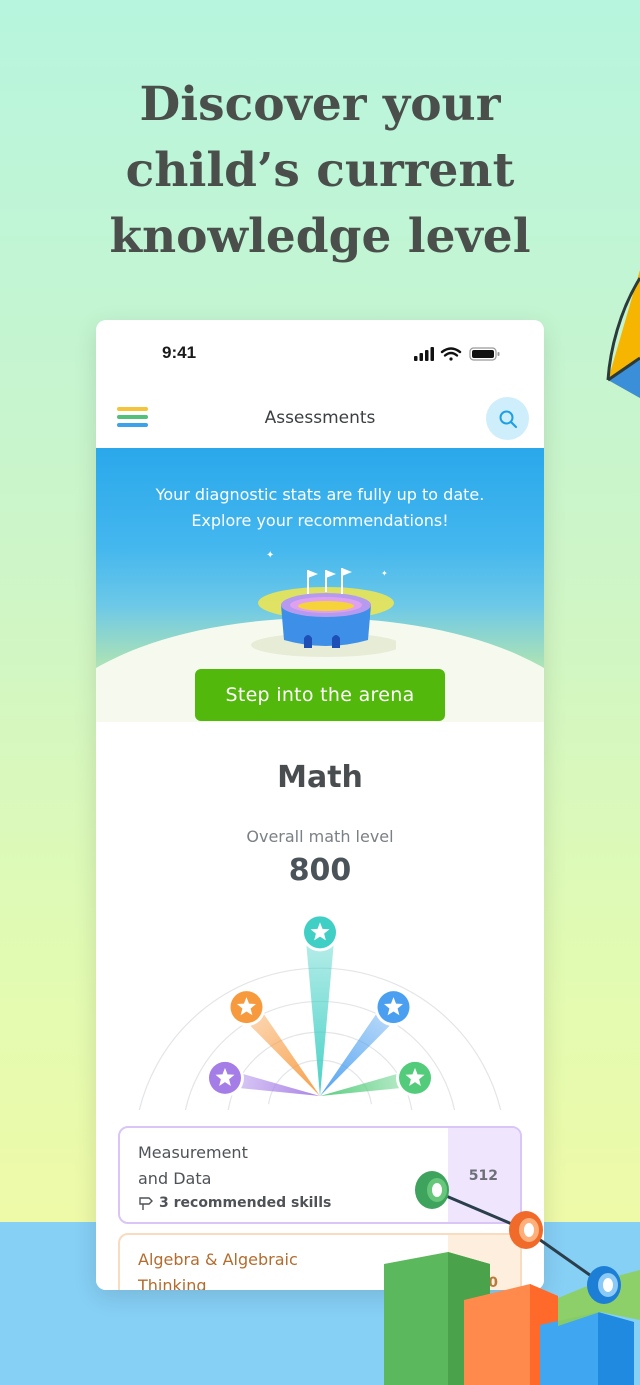 The width and height of the screenshot is (640, 1385). What do you see at coordinates (424, 354) in the screenshot?
I see `signal-icon` at bounding box center [424, 354].